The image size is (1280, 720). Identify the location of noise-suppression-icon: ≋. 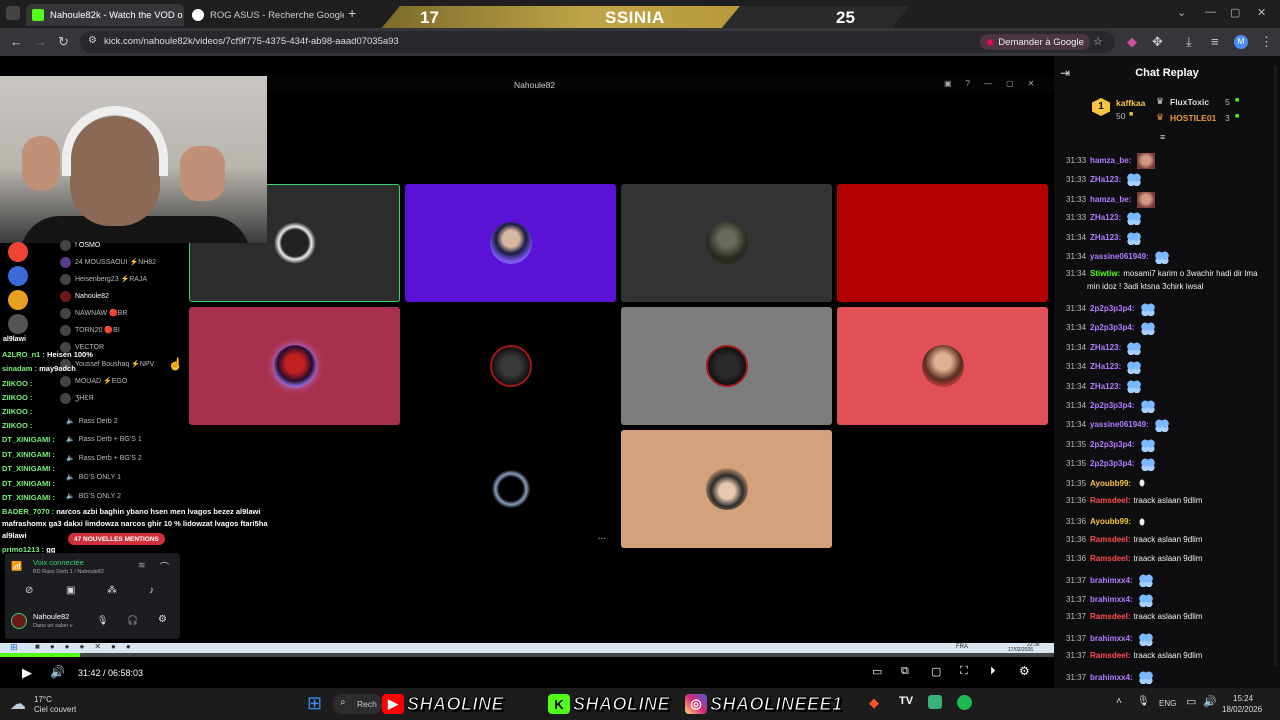
(142, 565).